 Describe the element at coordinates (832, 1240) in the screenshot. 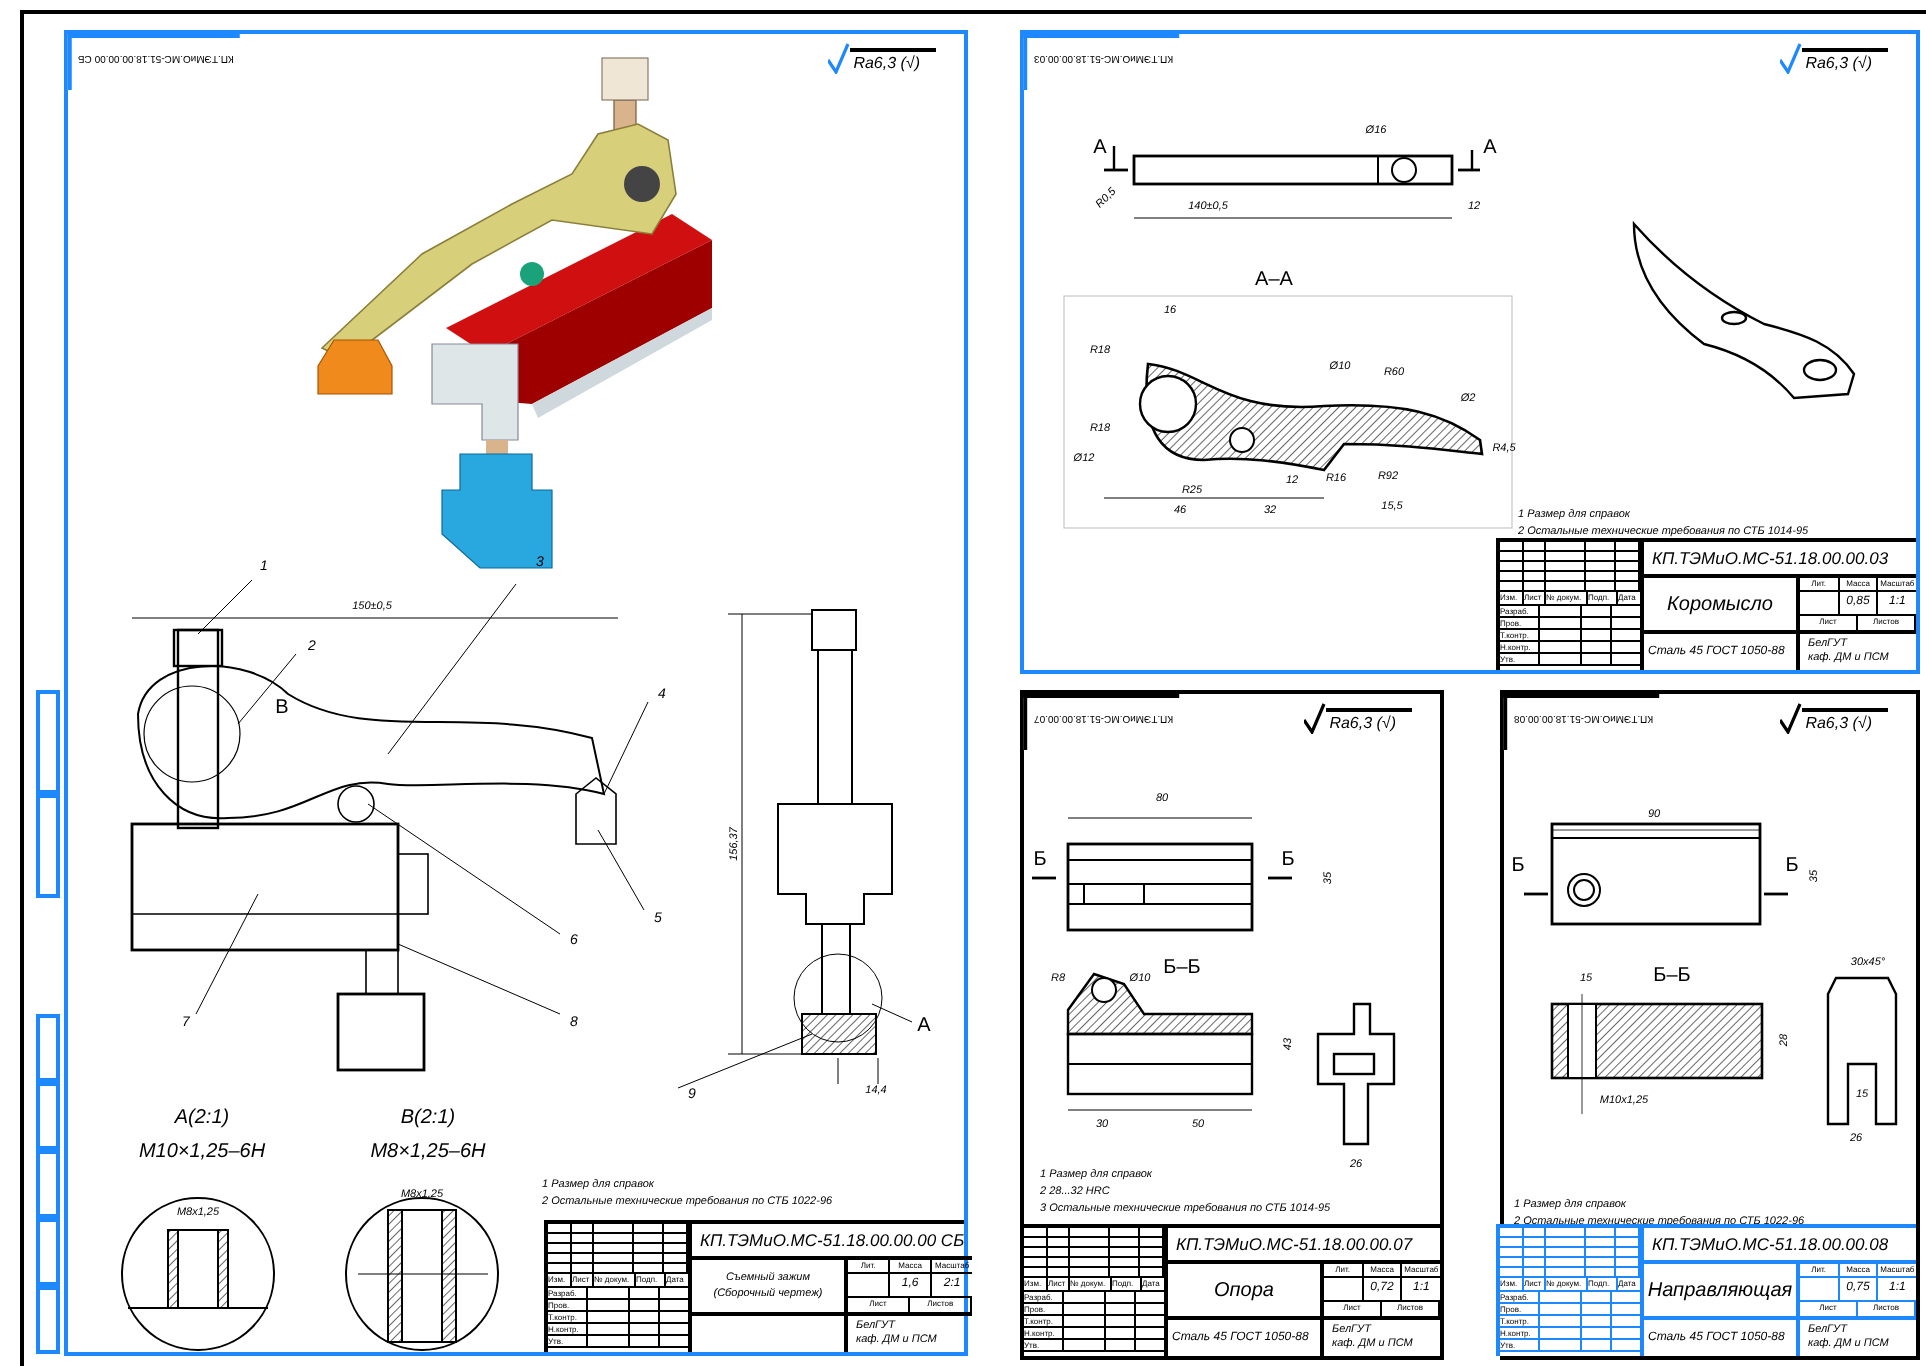

I see `drawing-designation: КП.ТЭМиО.МС-51.18.00.00.00 СБ` at that location.